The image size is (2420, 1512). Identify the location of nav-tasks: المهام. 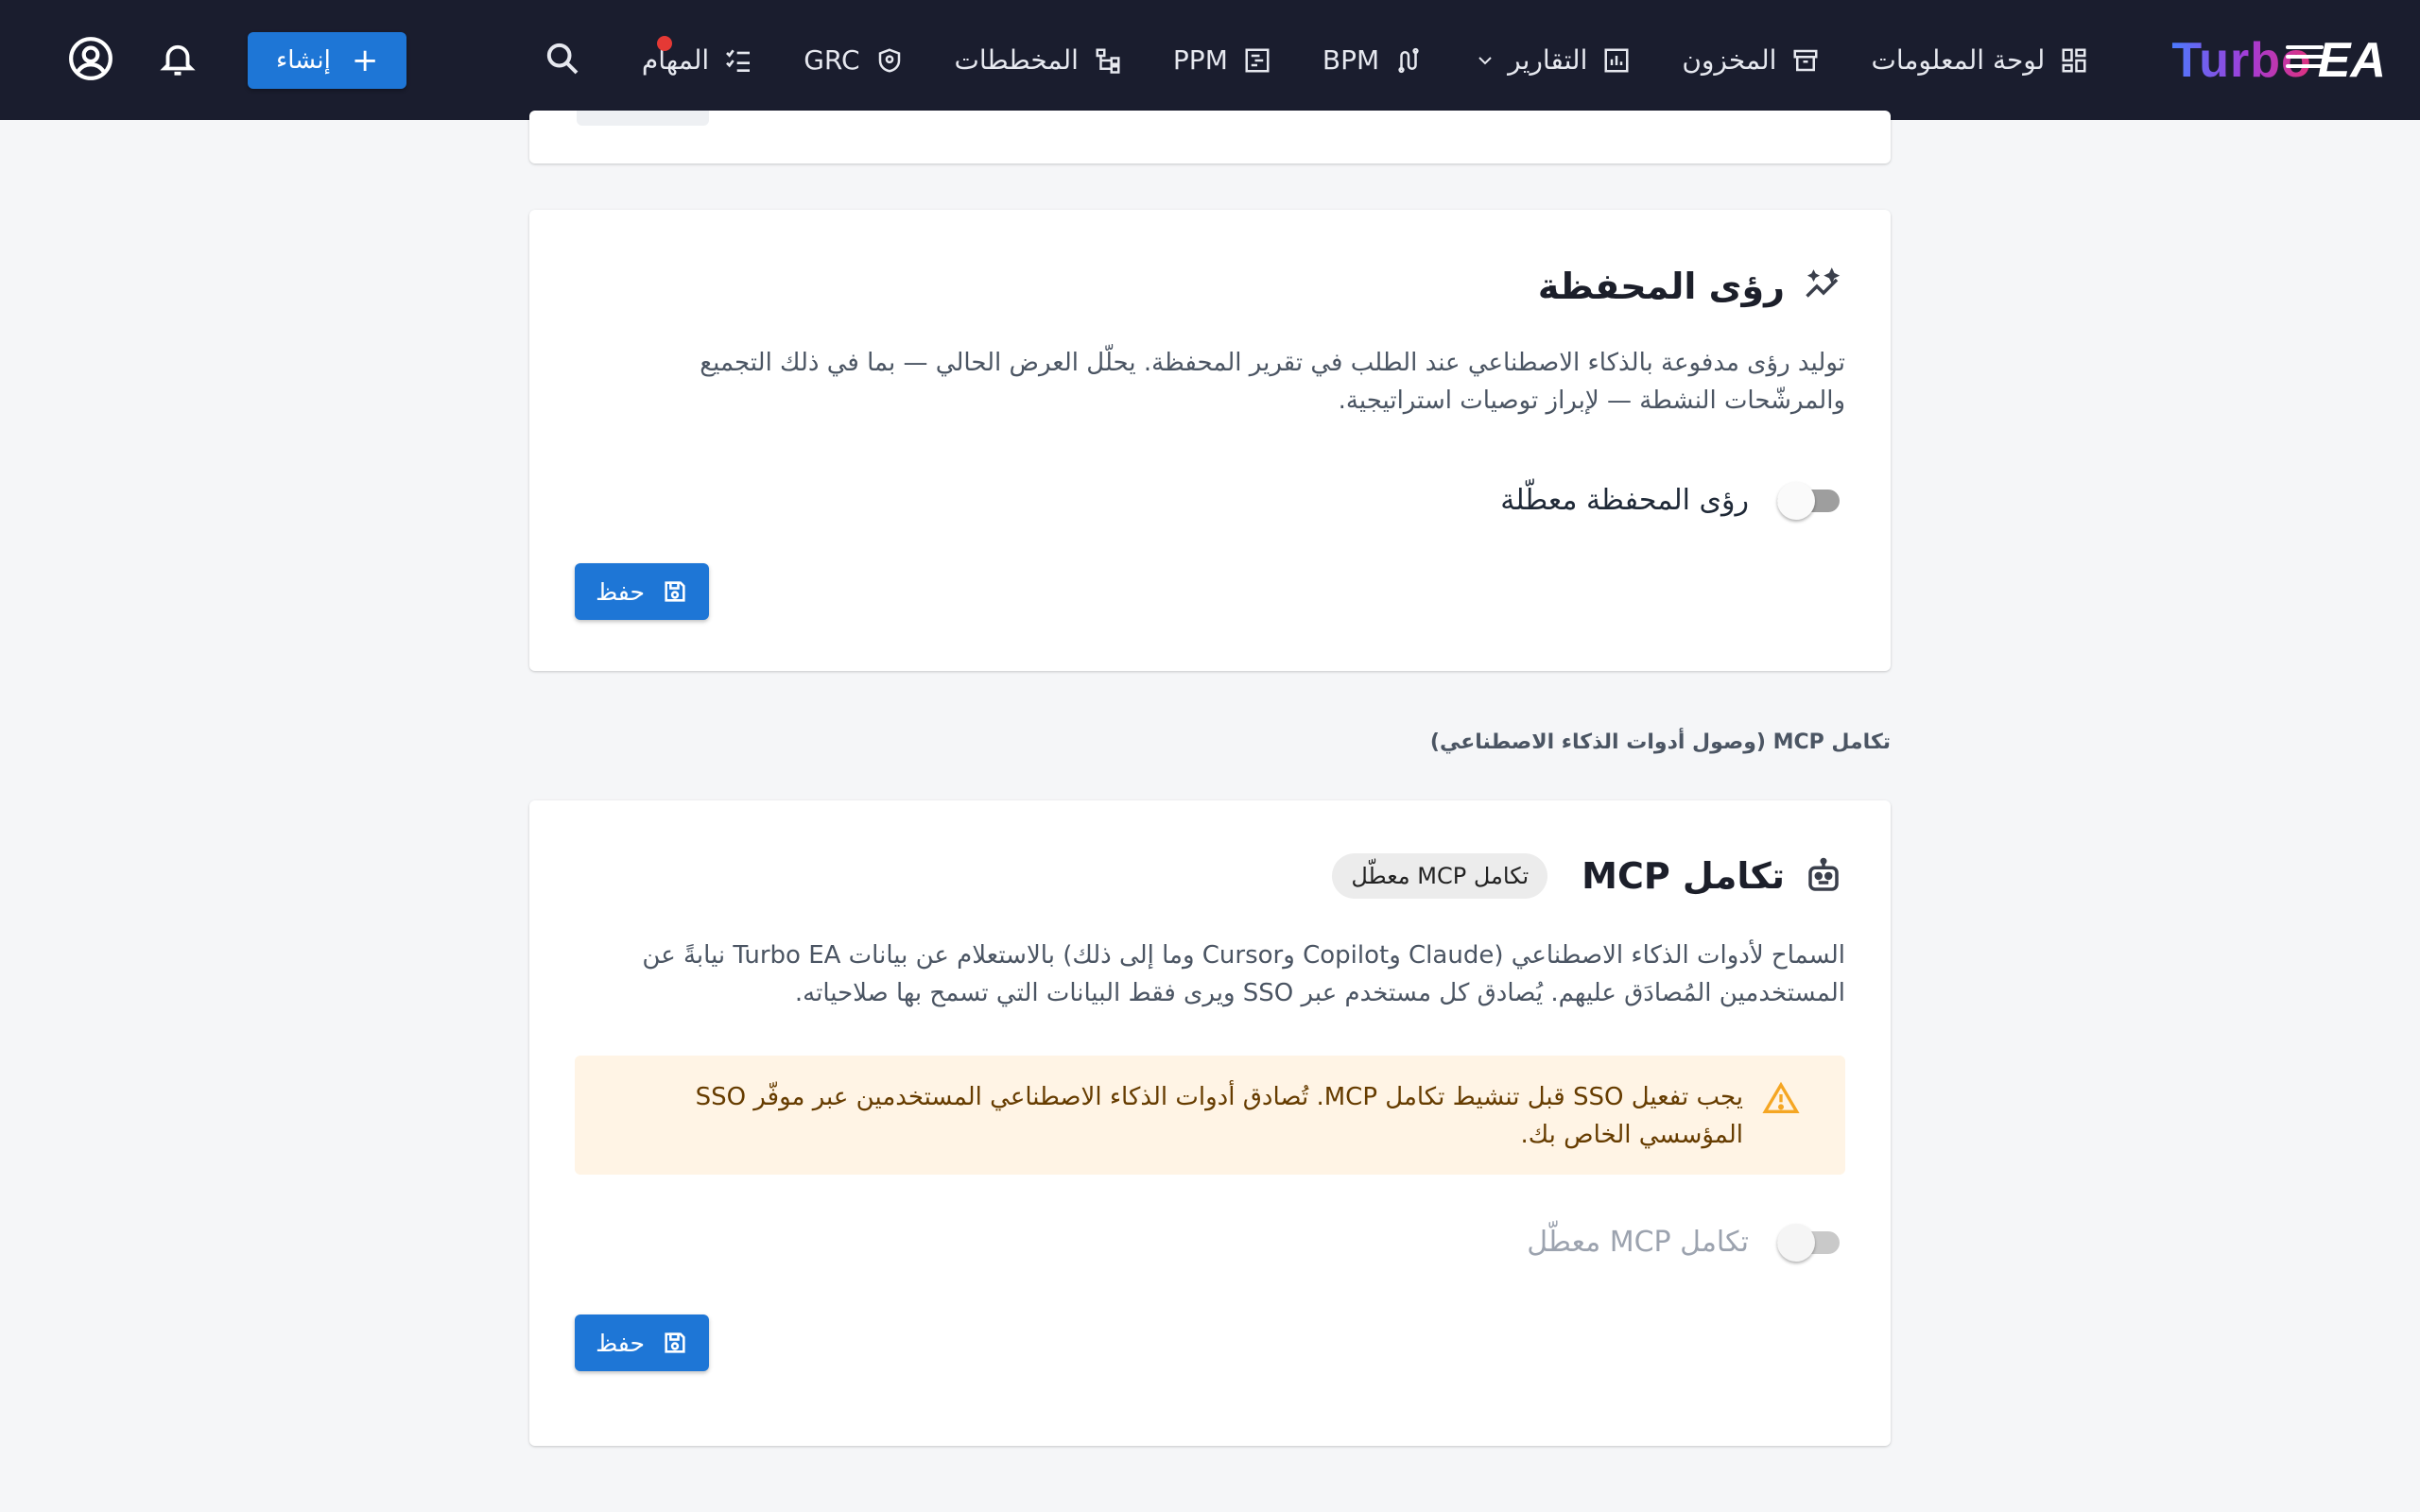
(698, 60).